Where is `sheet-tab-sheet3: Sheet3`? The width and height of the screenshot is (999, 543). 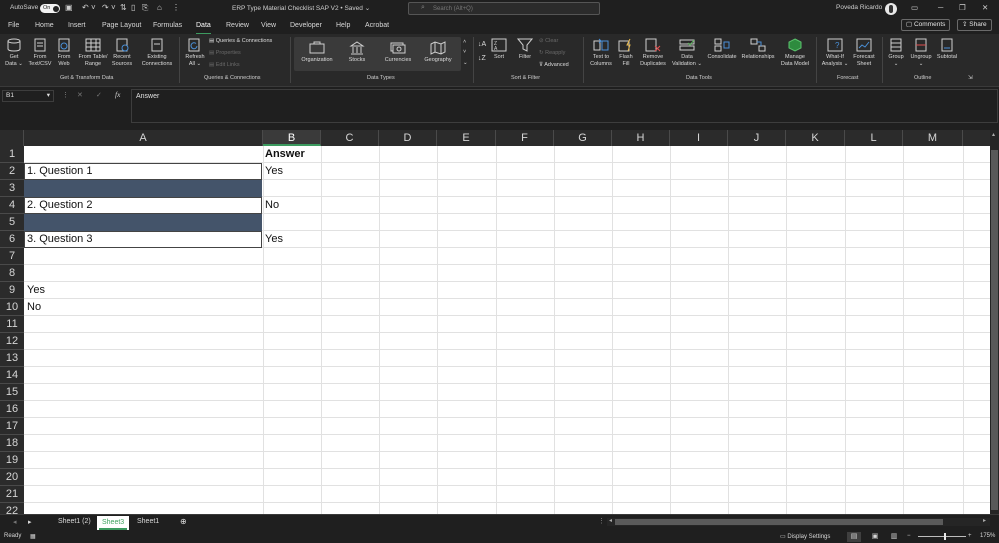 sheet-tab-sheet3: Sheet3 is located at coordinates (113, 523).